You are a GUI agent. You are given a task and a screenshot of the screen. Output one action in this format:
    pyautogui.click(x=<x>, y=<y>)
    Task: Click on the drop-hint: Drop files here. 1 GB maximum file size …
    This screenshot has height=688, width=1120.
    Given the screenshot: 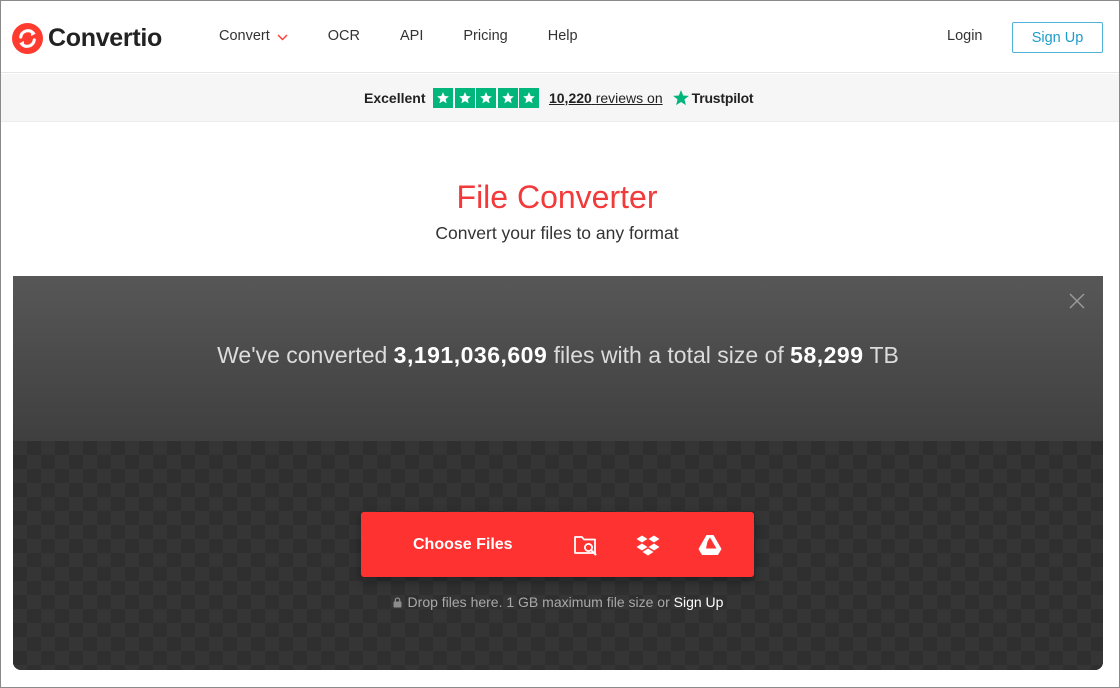 What is the action you would take?
    pyautogui.click(x=558, y=602)
    